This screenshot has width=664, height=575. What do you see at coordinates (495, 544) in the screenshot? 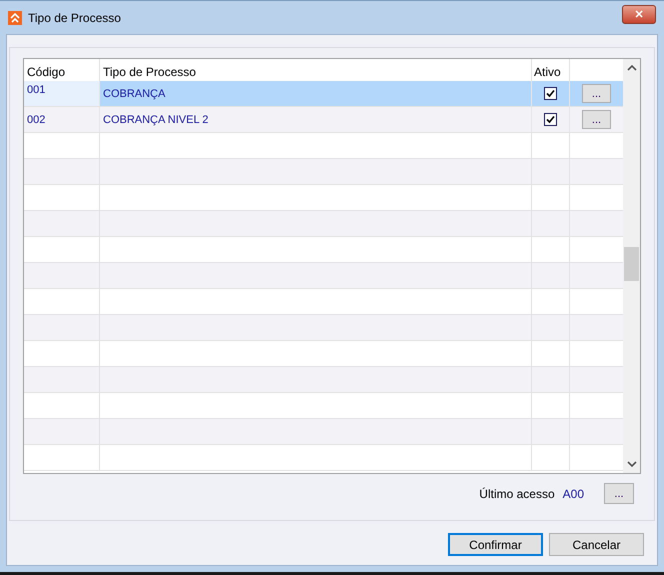
I see `dialog-button: Confirmar` at bounding box center [495, 544].